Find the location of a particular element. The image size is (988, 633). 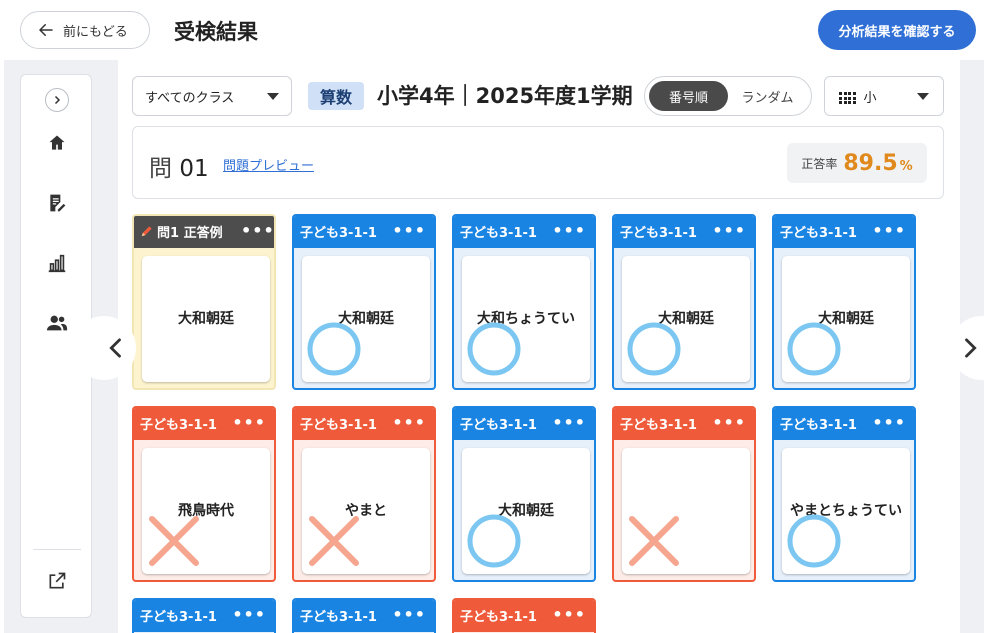

question-panel: 問 01 問題プレビュー 正答率 89.5 % is located at coordinates (538, 162).